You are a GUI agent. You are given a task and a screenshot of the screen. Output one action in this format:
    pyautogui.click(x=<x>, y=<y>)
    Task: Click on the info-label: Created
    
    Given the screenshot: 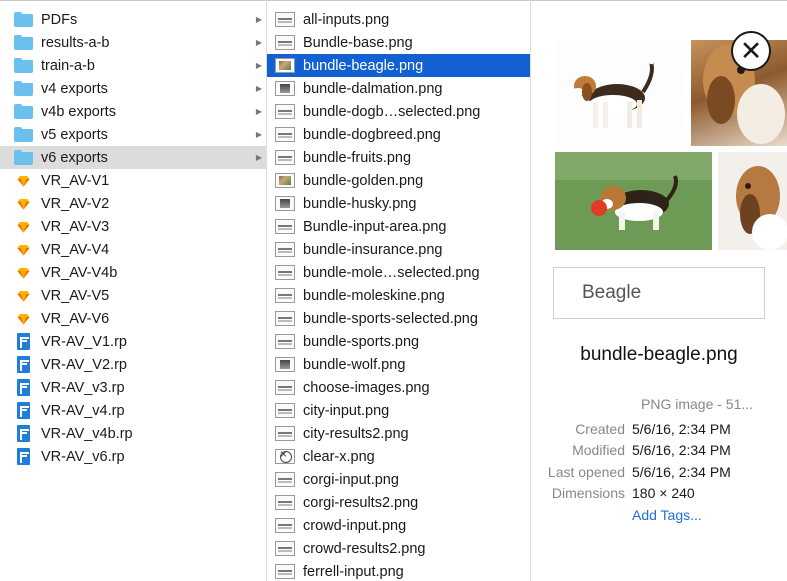 What is the action you would take?
    pyautogui.click(x=600, y=428)
    